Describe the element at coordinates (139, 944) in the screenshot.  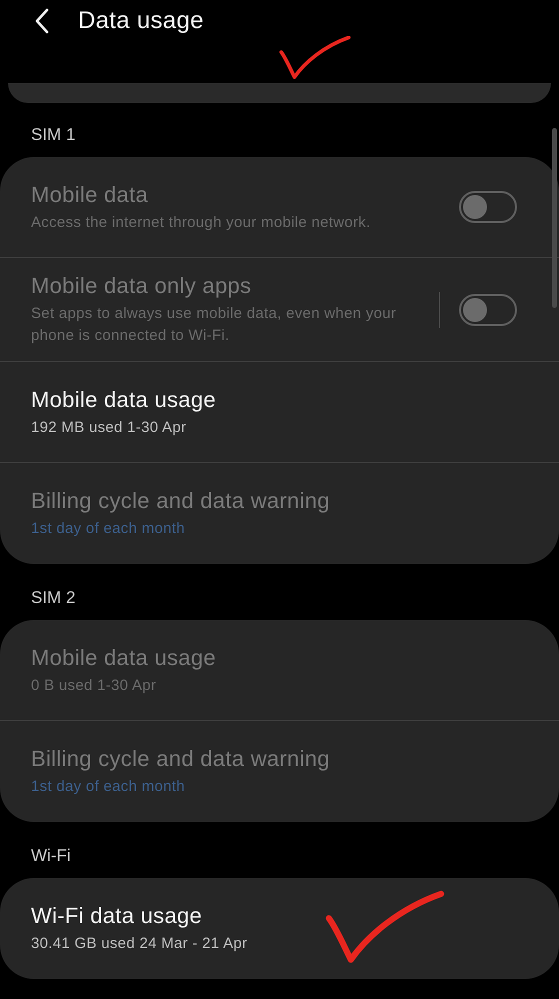
I see `setting-description: 30.41 GB used 24 Mar - 21 Apr` at that location.